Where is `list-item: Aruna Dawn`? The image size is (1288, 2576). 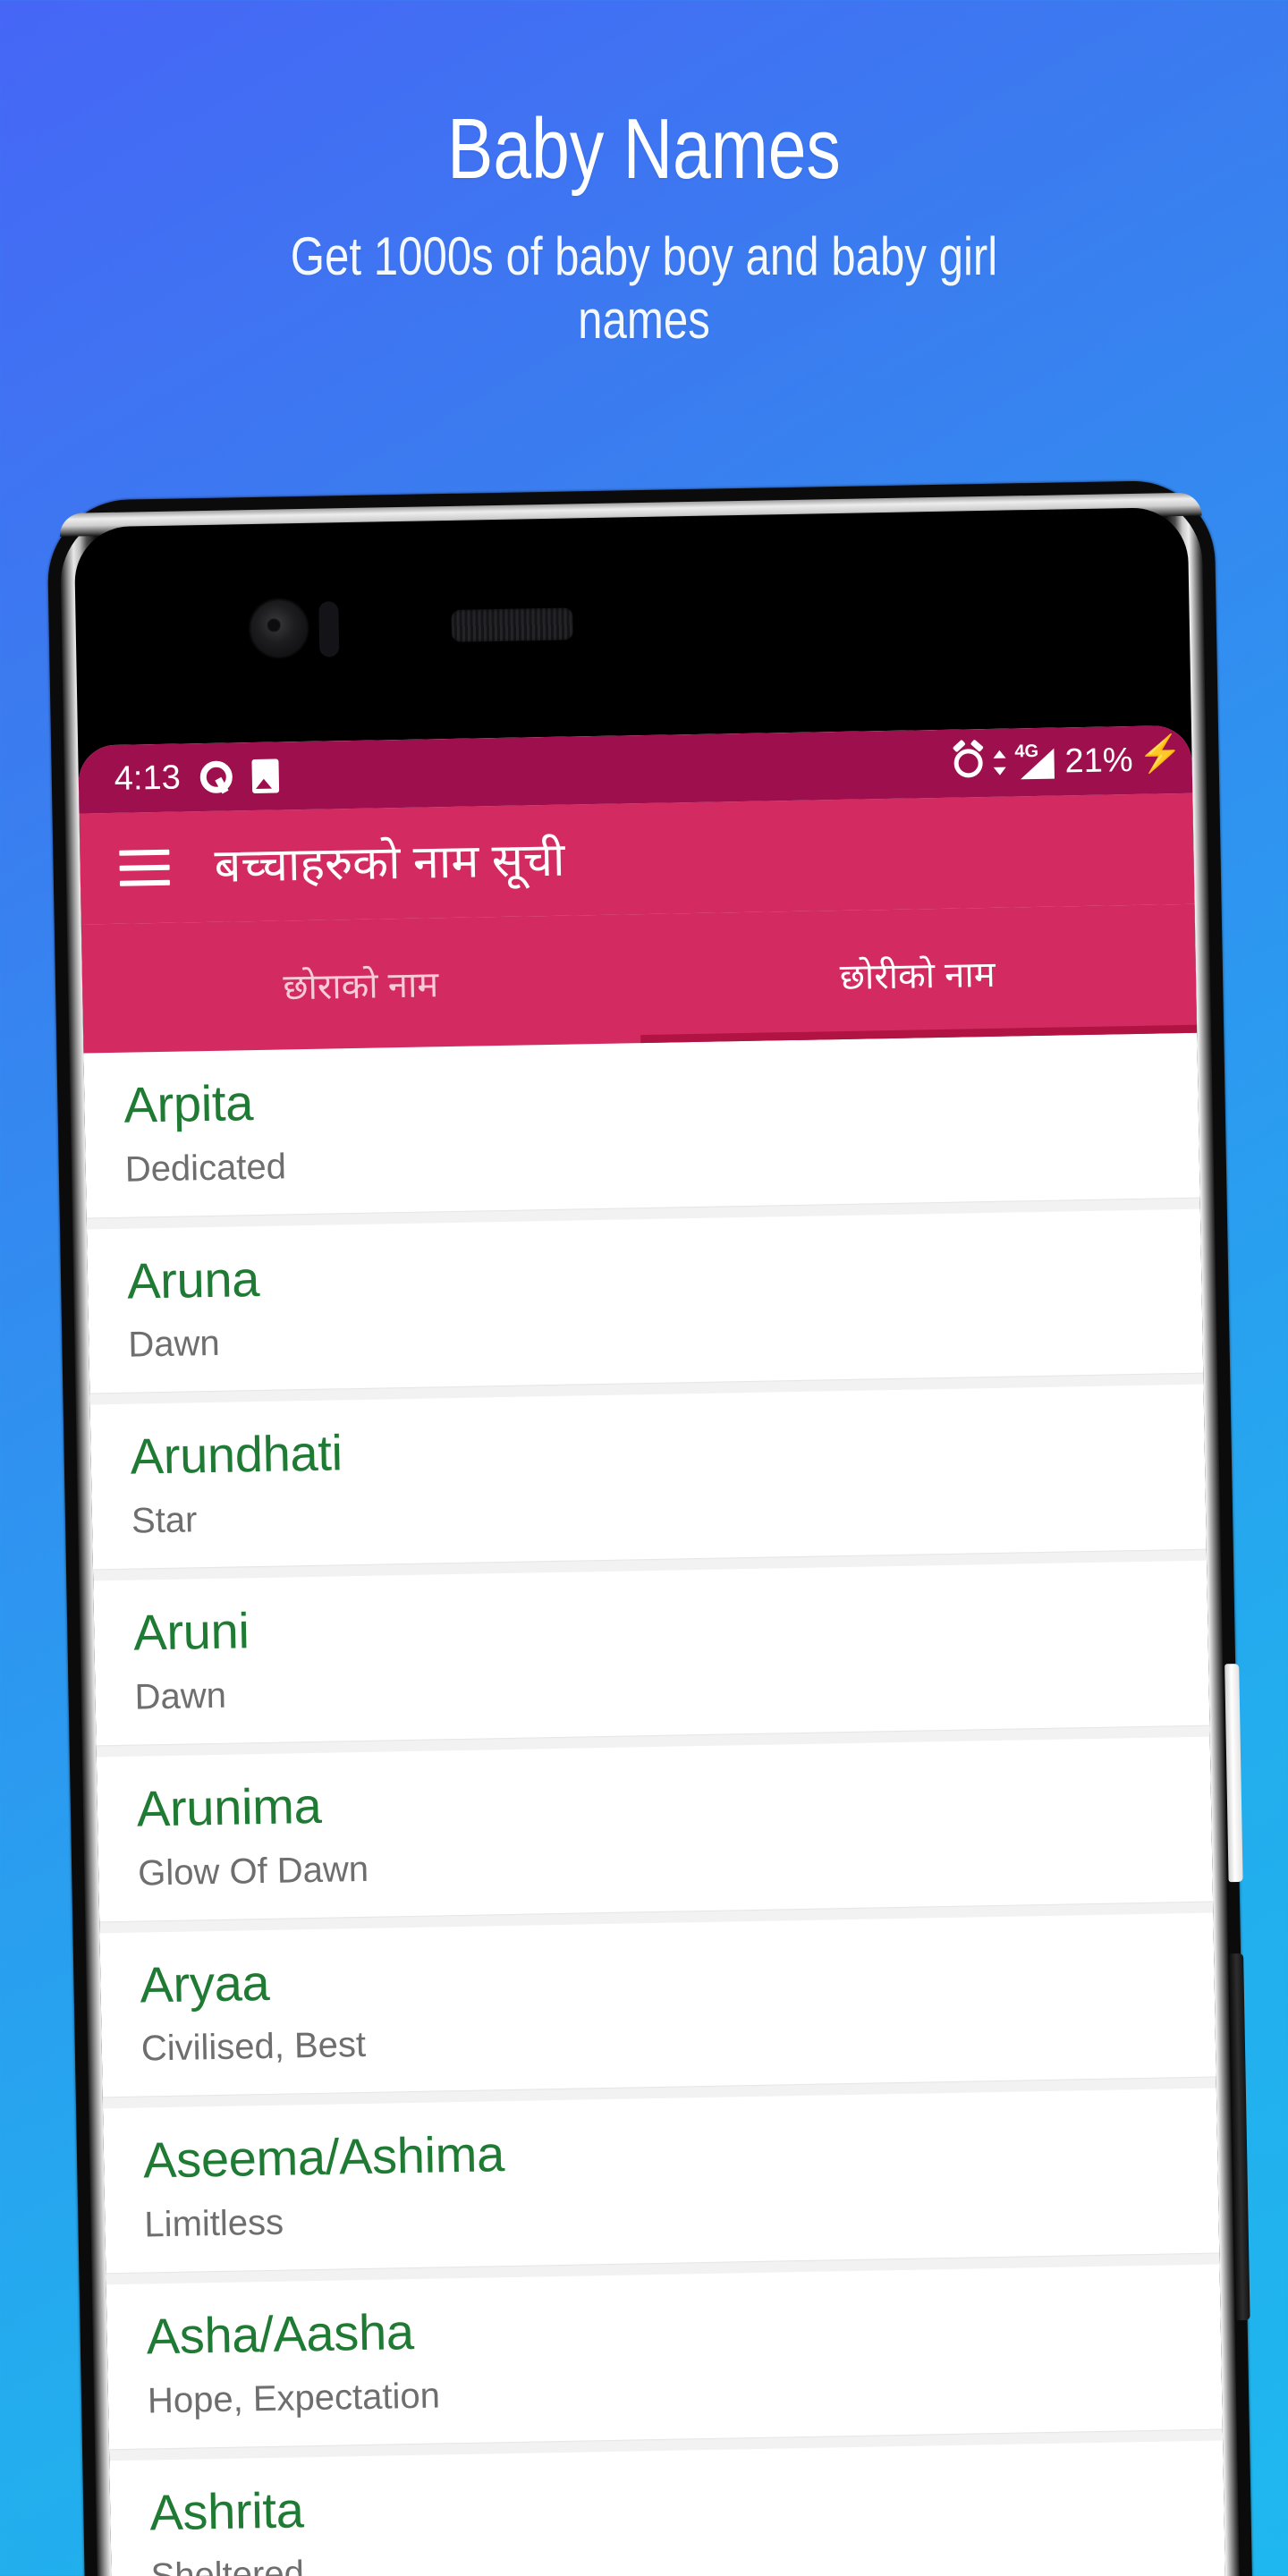 list-item: Aruna Dawn is located at coordinates (645, 1301).